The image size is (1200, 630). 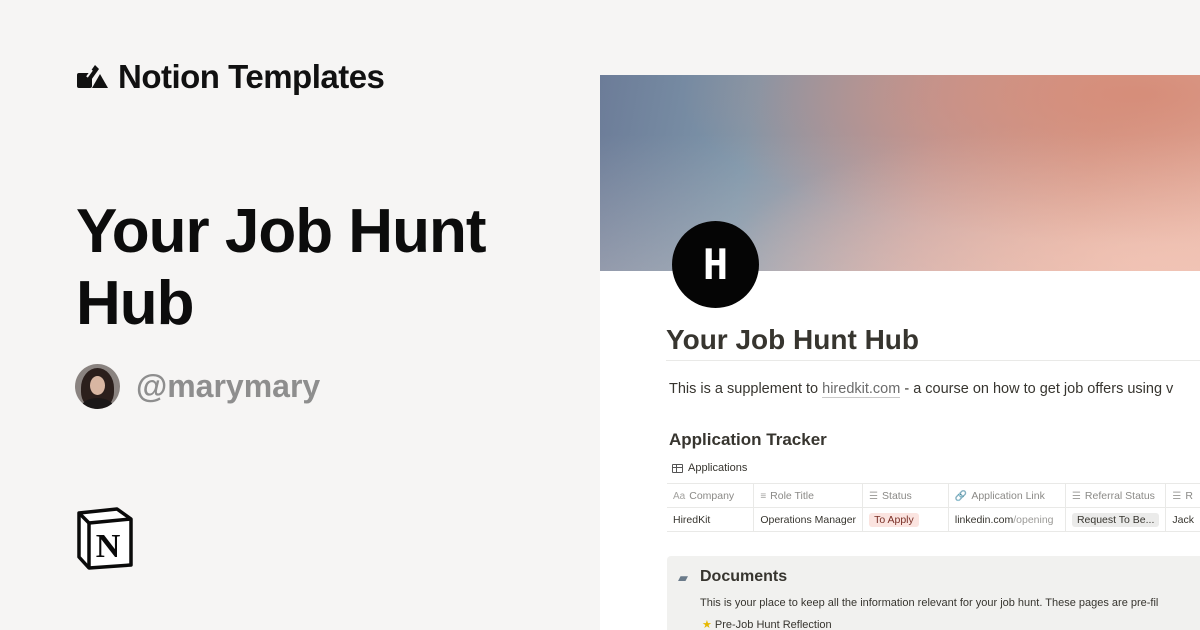 I want to click on hiredkit-link: hiredkit.com, so click(x=861, y=389).